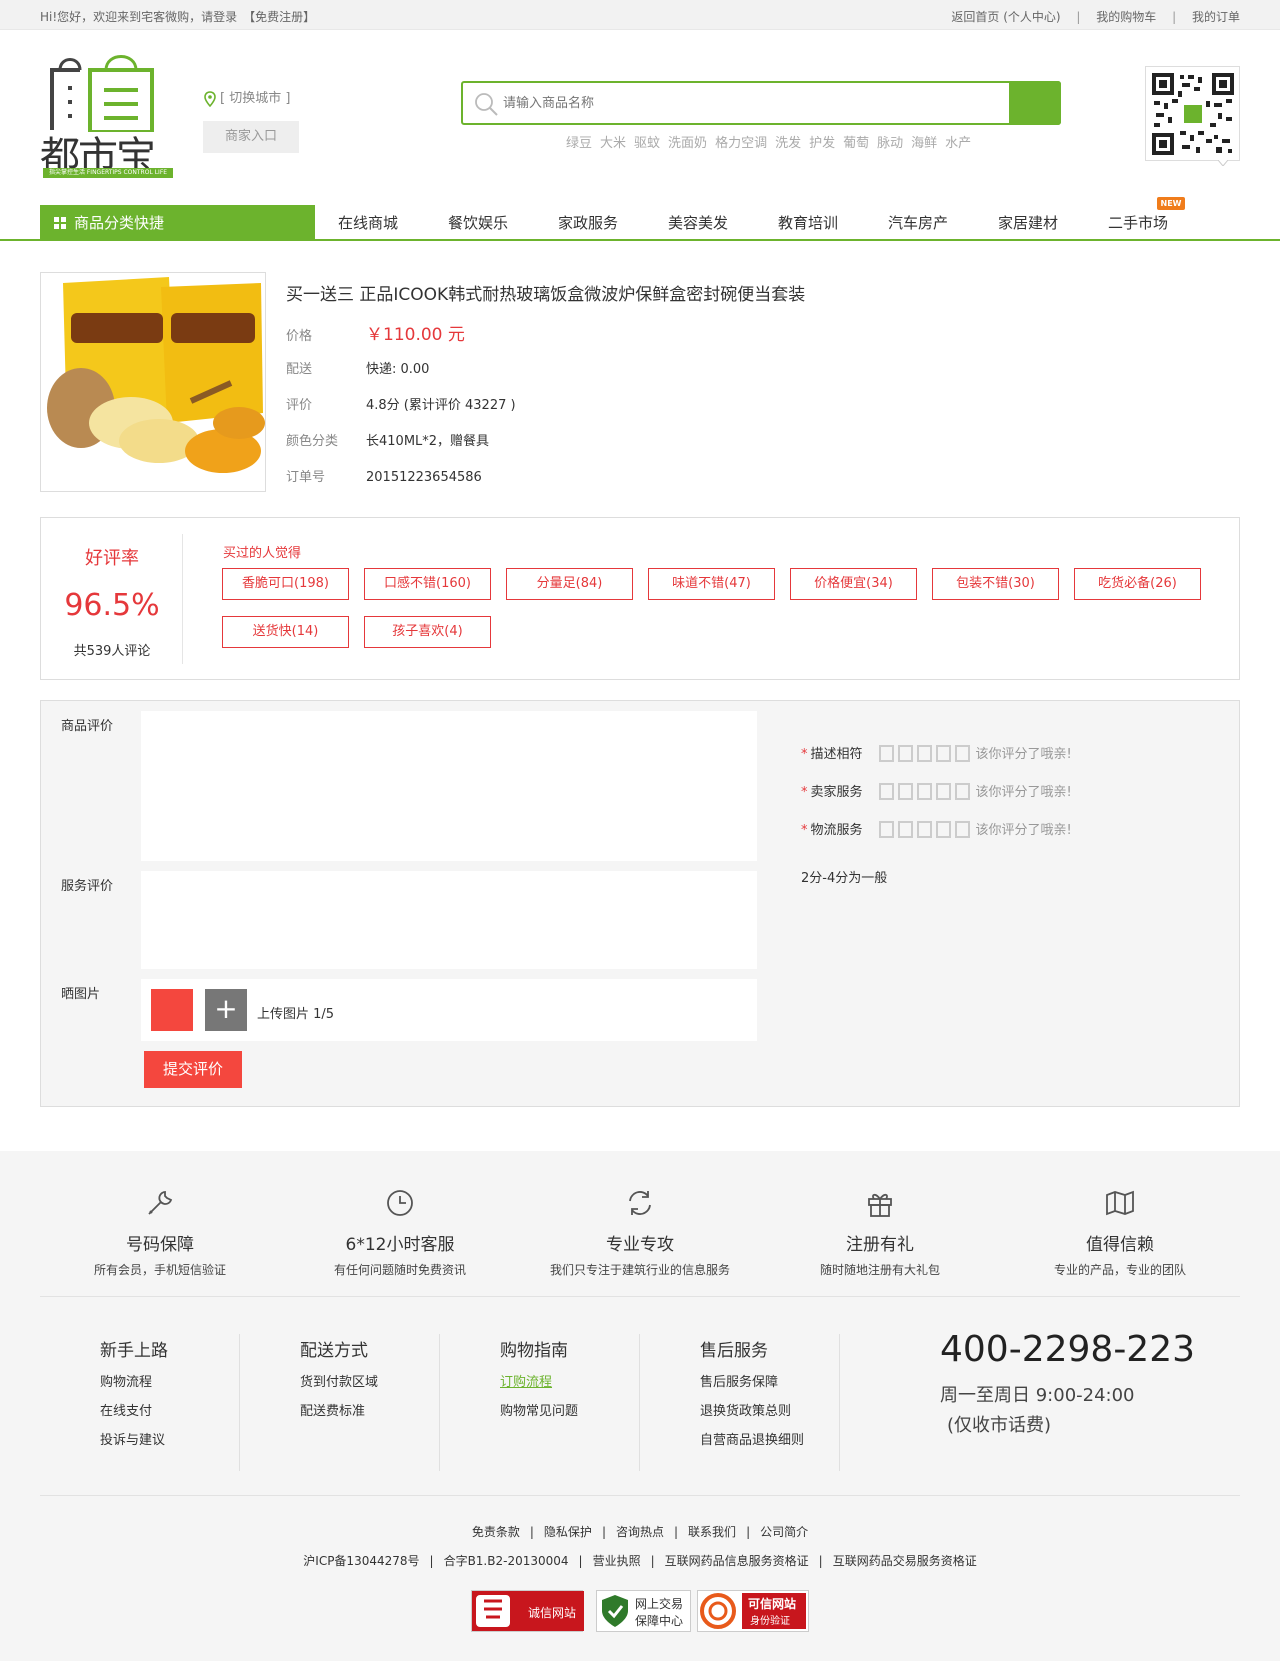  What do you see at coordinates (856, 143) in the screenshot?
I see `hot-word: 葡萄` at bounding box center [856, 143].